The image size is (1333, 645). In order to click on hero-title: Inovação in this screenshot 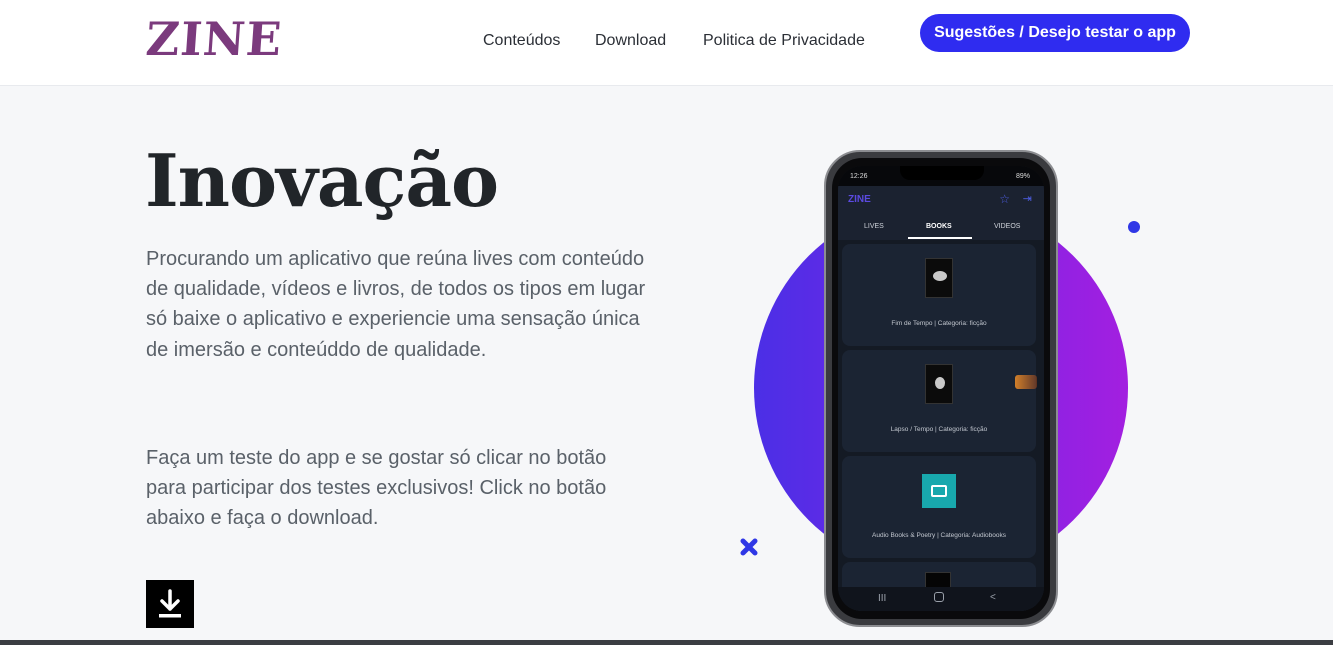, I will do `click(322, 180)`.